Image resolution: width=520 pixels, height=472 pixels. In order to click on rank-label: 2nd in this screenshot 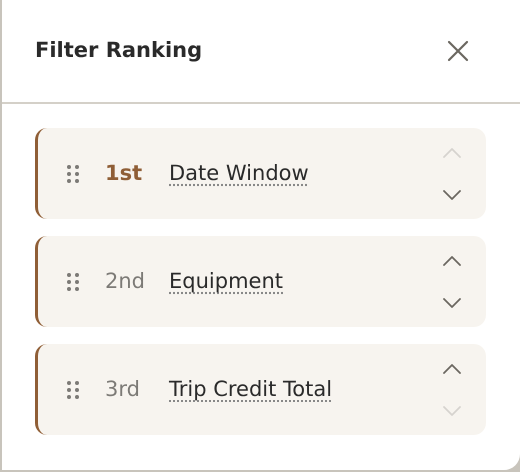, I will do `click(125, 281)`.